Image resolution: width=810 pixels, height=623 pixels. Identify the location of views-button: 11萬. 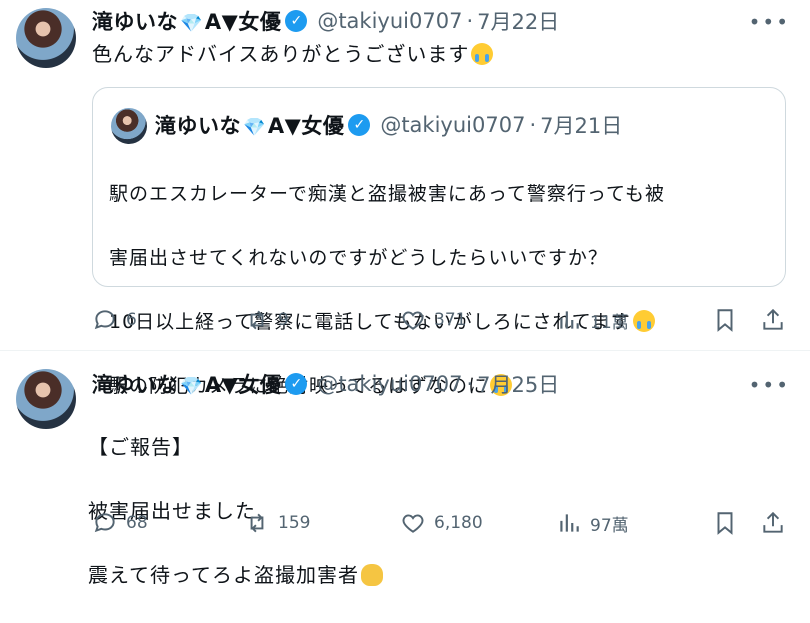
(592, 320).